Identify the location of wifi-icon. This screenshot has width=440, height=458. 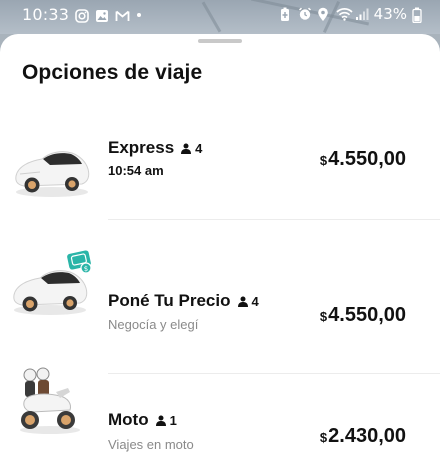
(344, 14).